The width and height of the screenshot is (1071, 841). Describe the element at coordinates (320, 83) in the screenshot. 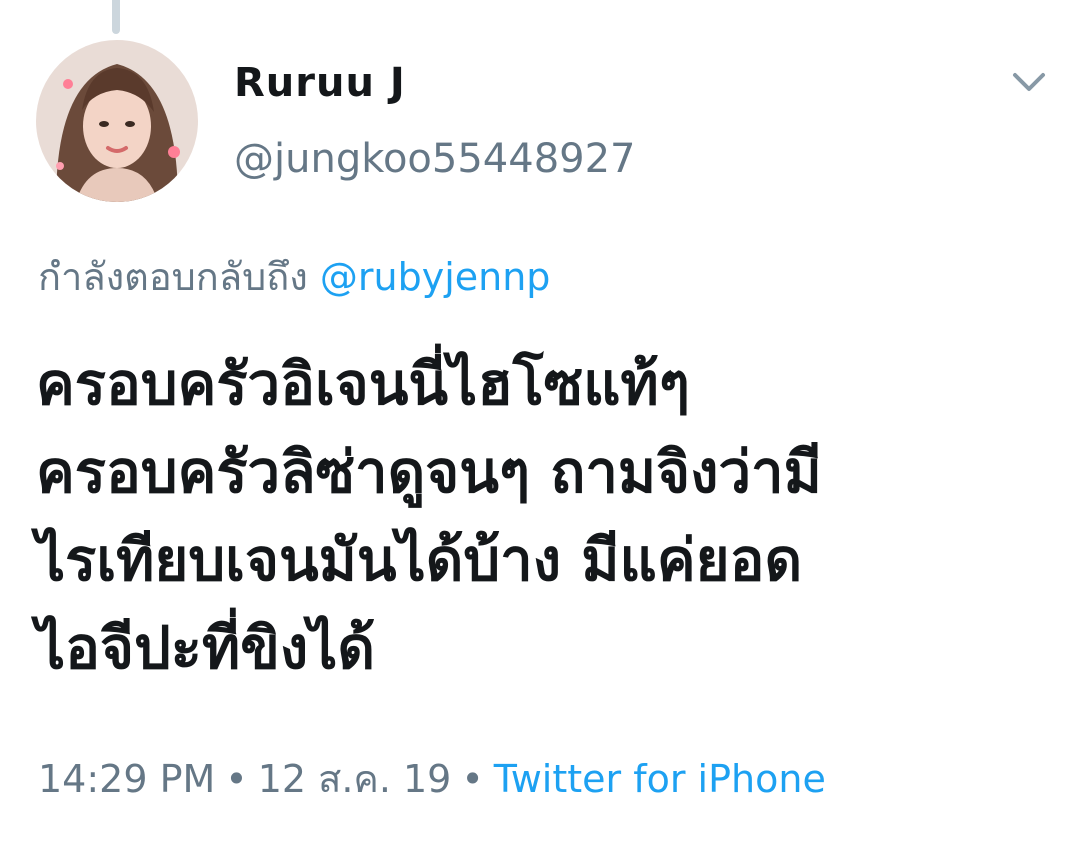

I see `display-name: Ruruu J` at that location.